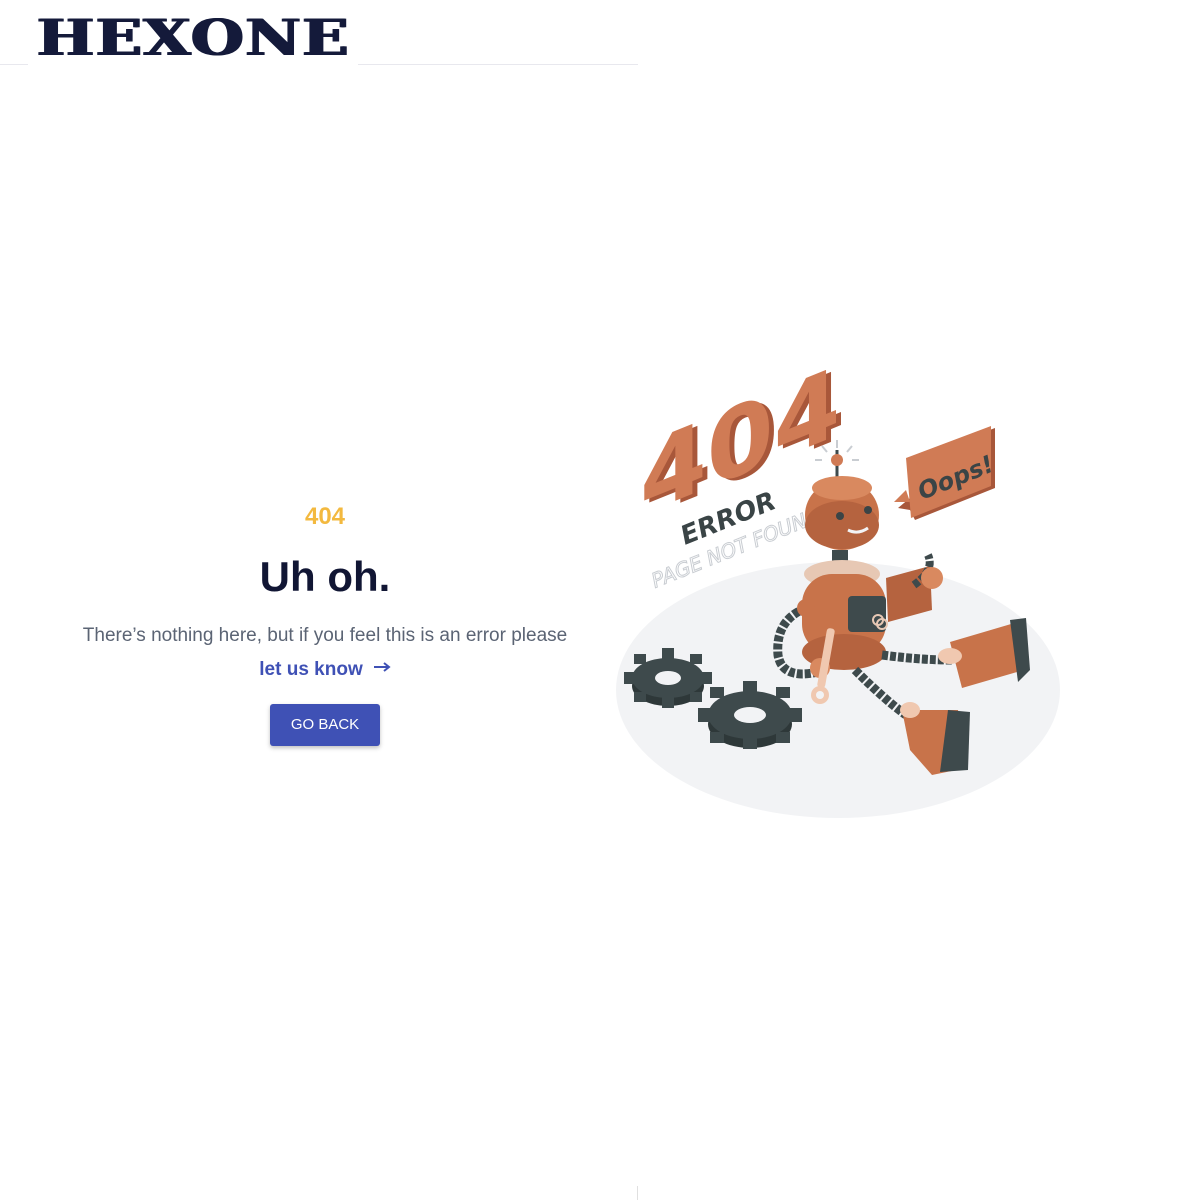 The image size is (1200, 1200). I want to click on error-code: 404, so click(325, 516).